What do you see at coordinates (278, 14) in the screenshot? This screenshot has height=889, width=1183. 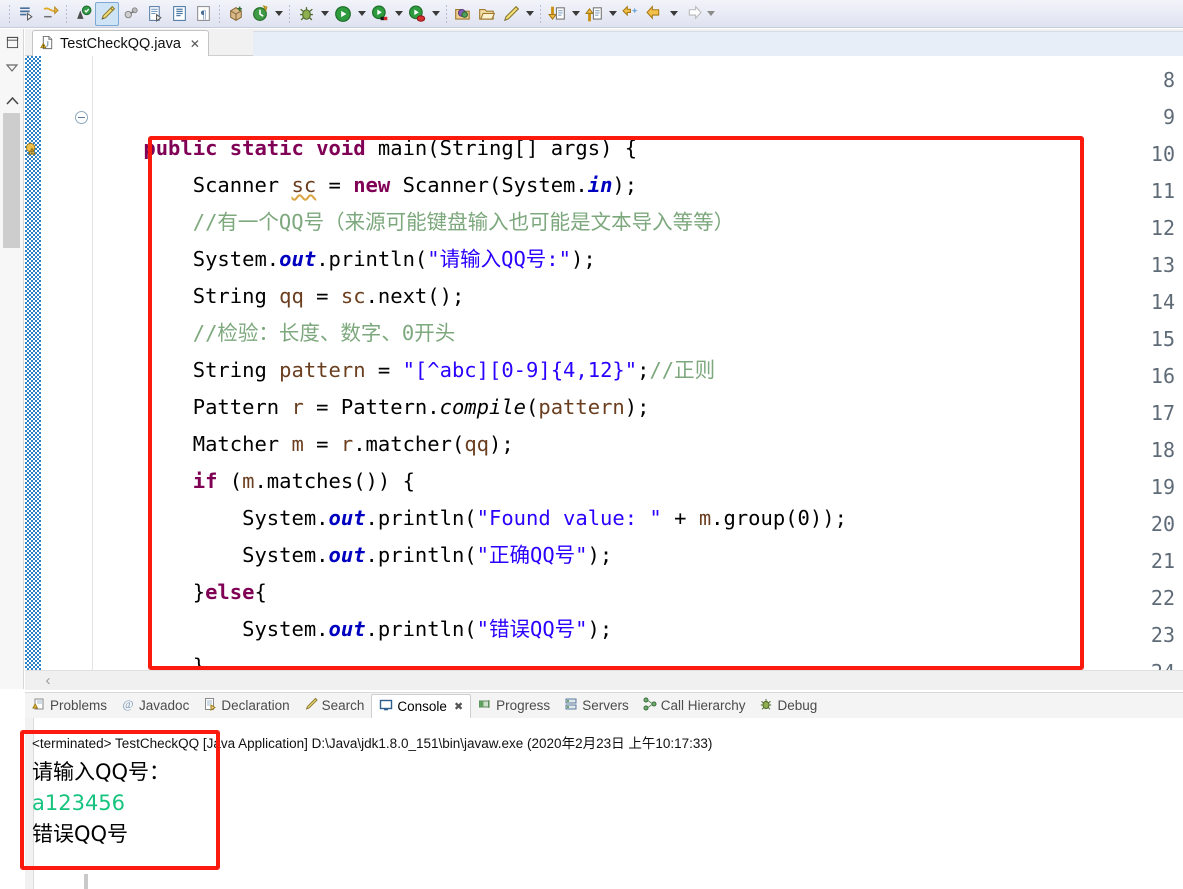 I see `external-tools-dropdown-arrow-icon` at bounding box center [278, 14].